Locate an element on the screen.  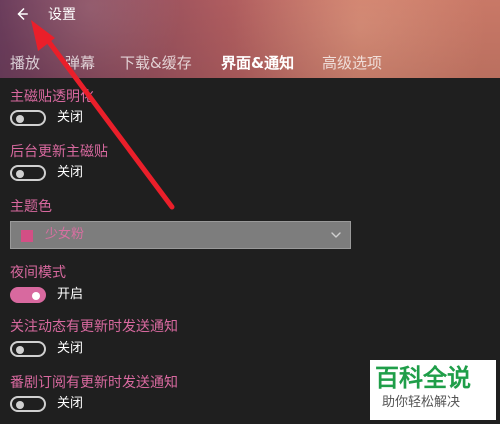
tab-danmaku: 弹幕 is located at coordinates (80, 63).